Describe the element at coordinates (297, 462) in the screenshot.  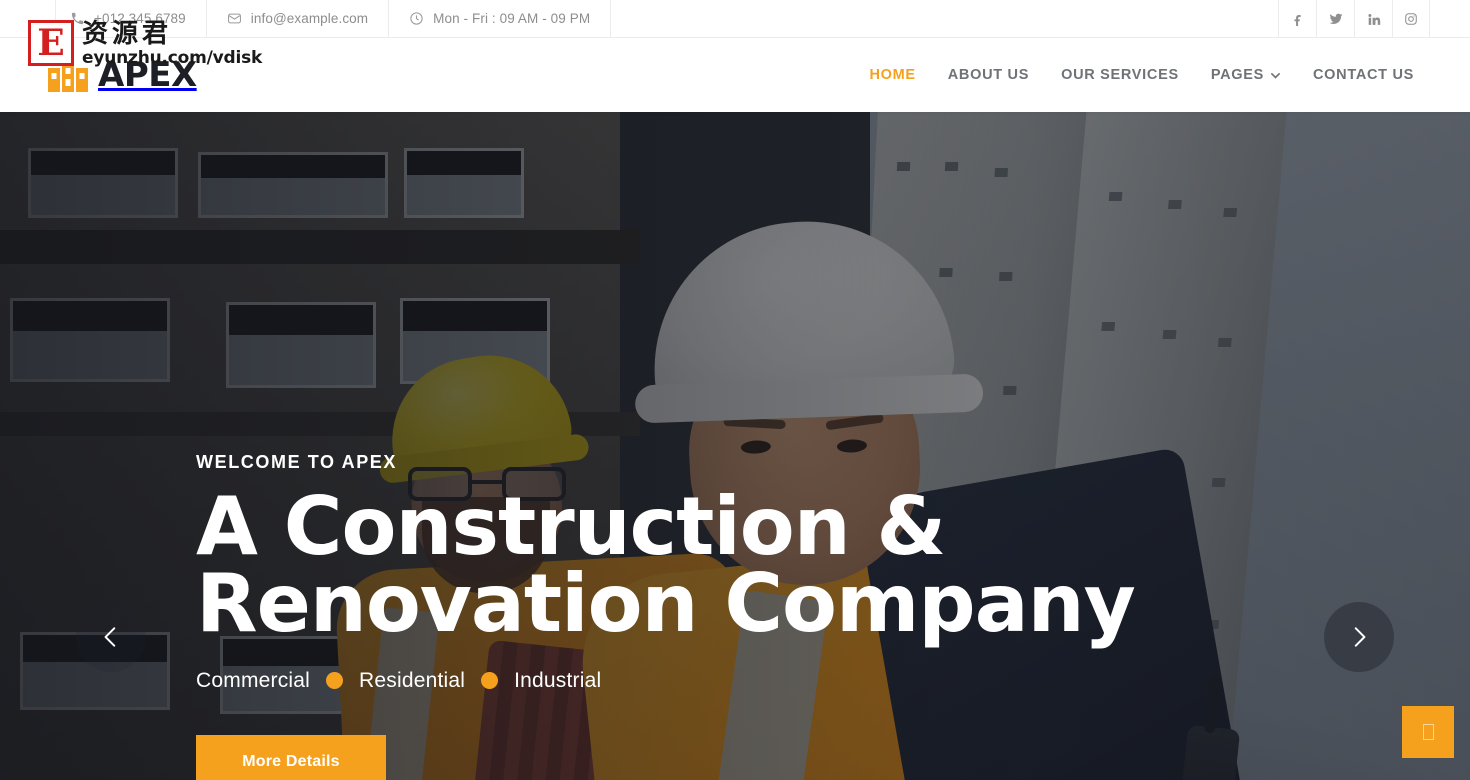
I see `hero-eyebrow: WELCOME TO APEX` at that location.